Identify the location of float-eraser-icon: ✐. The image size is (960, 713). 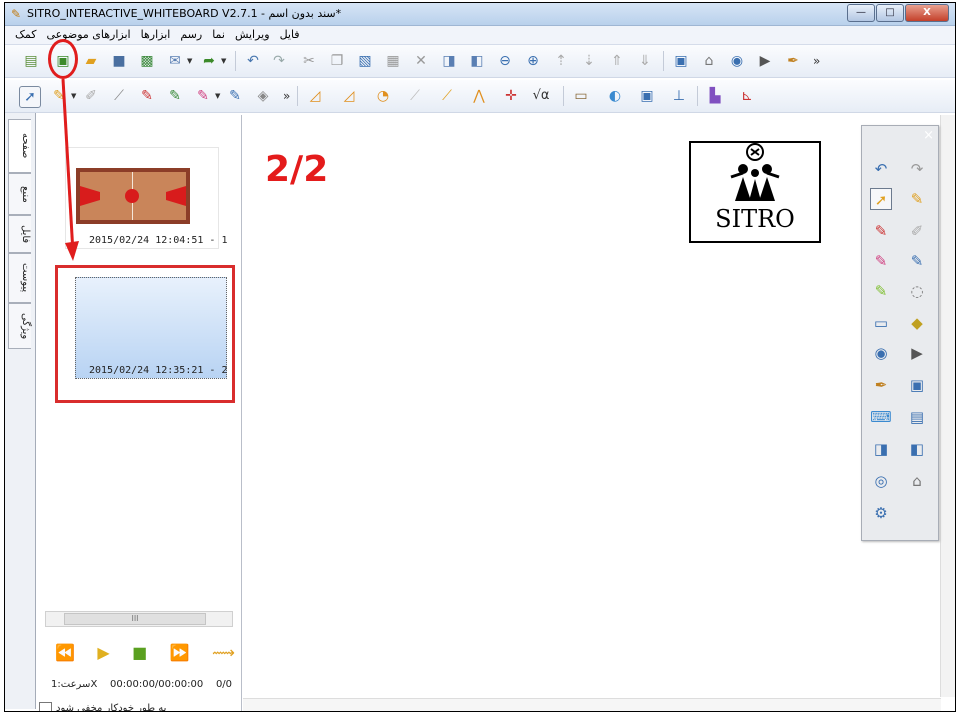
(917, 231).